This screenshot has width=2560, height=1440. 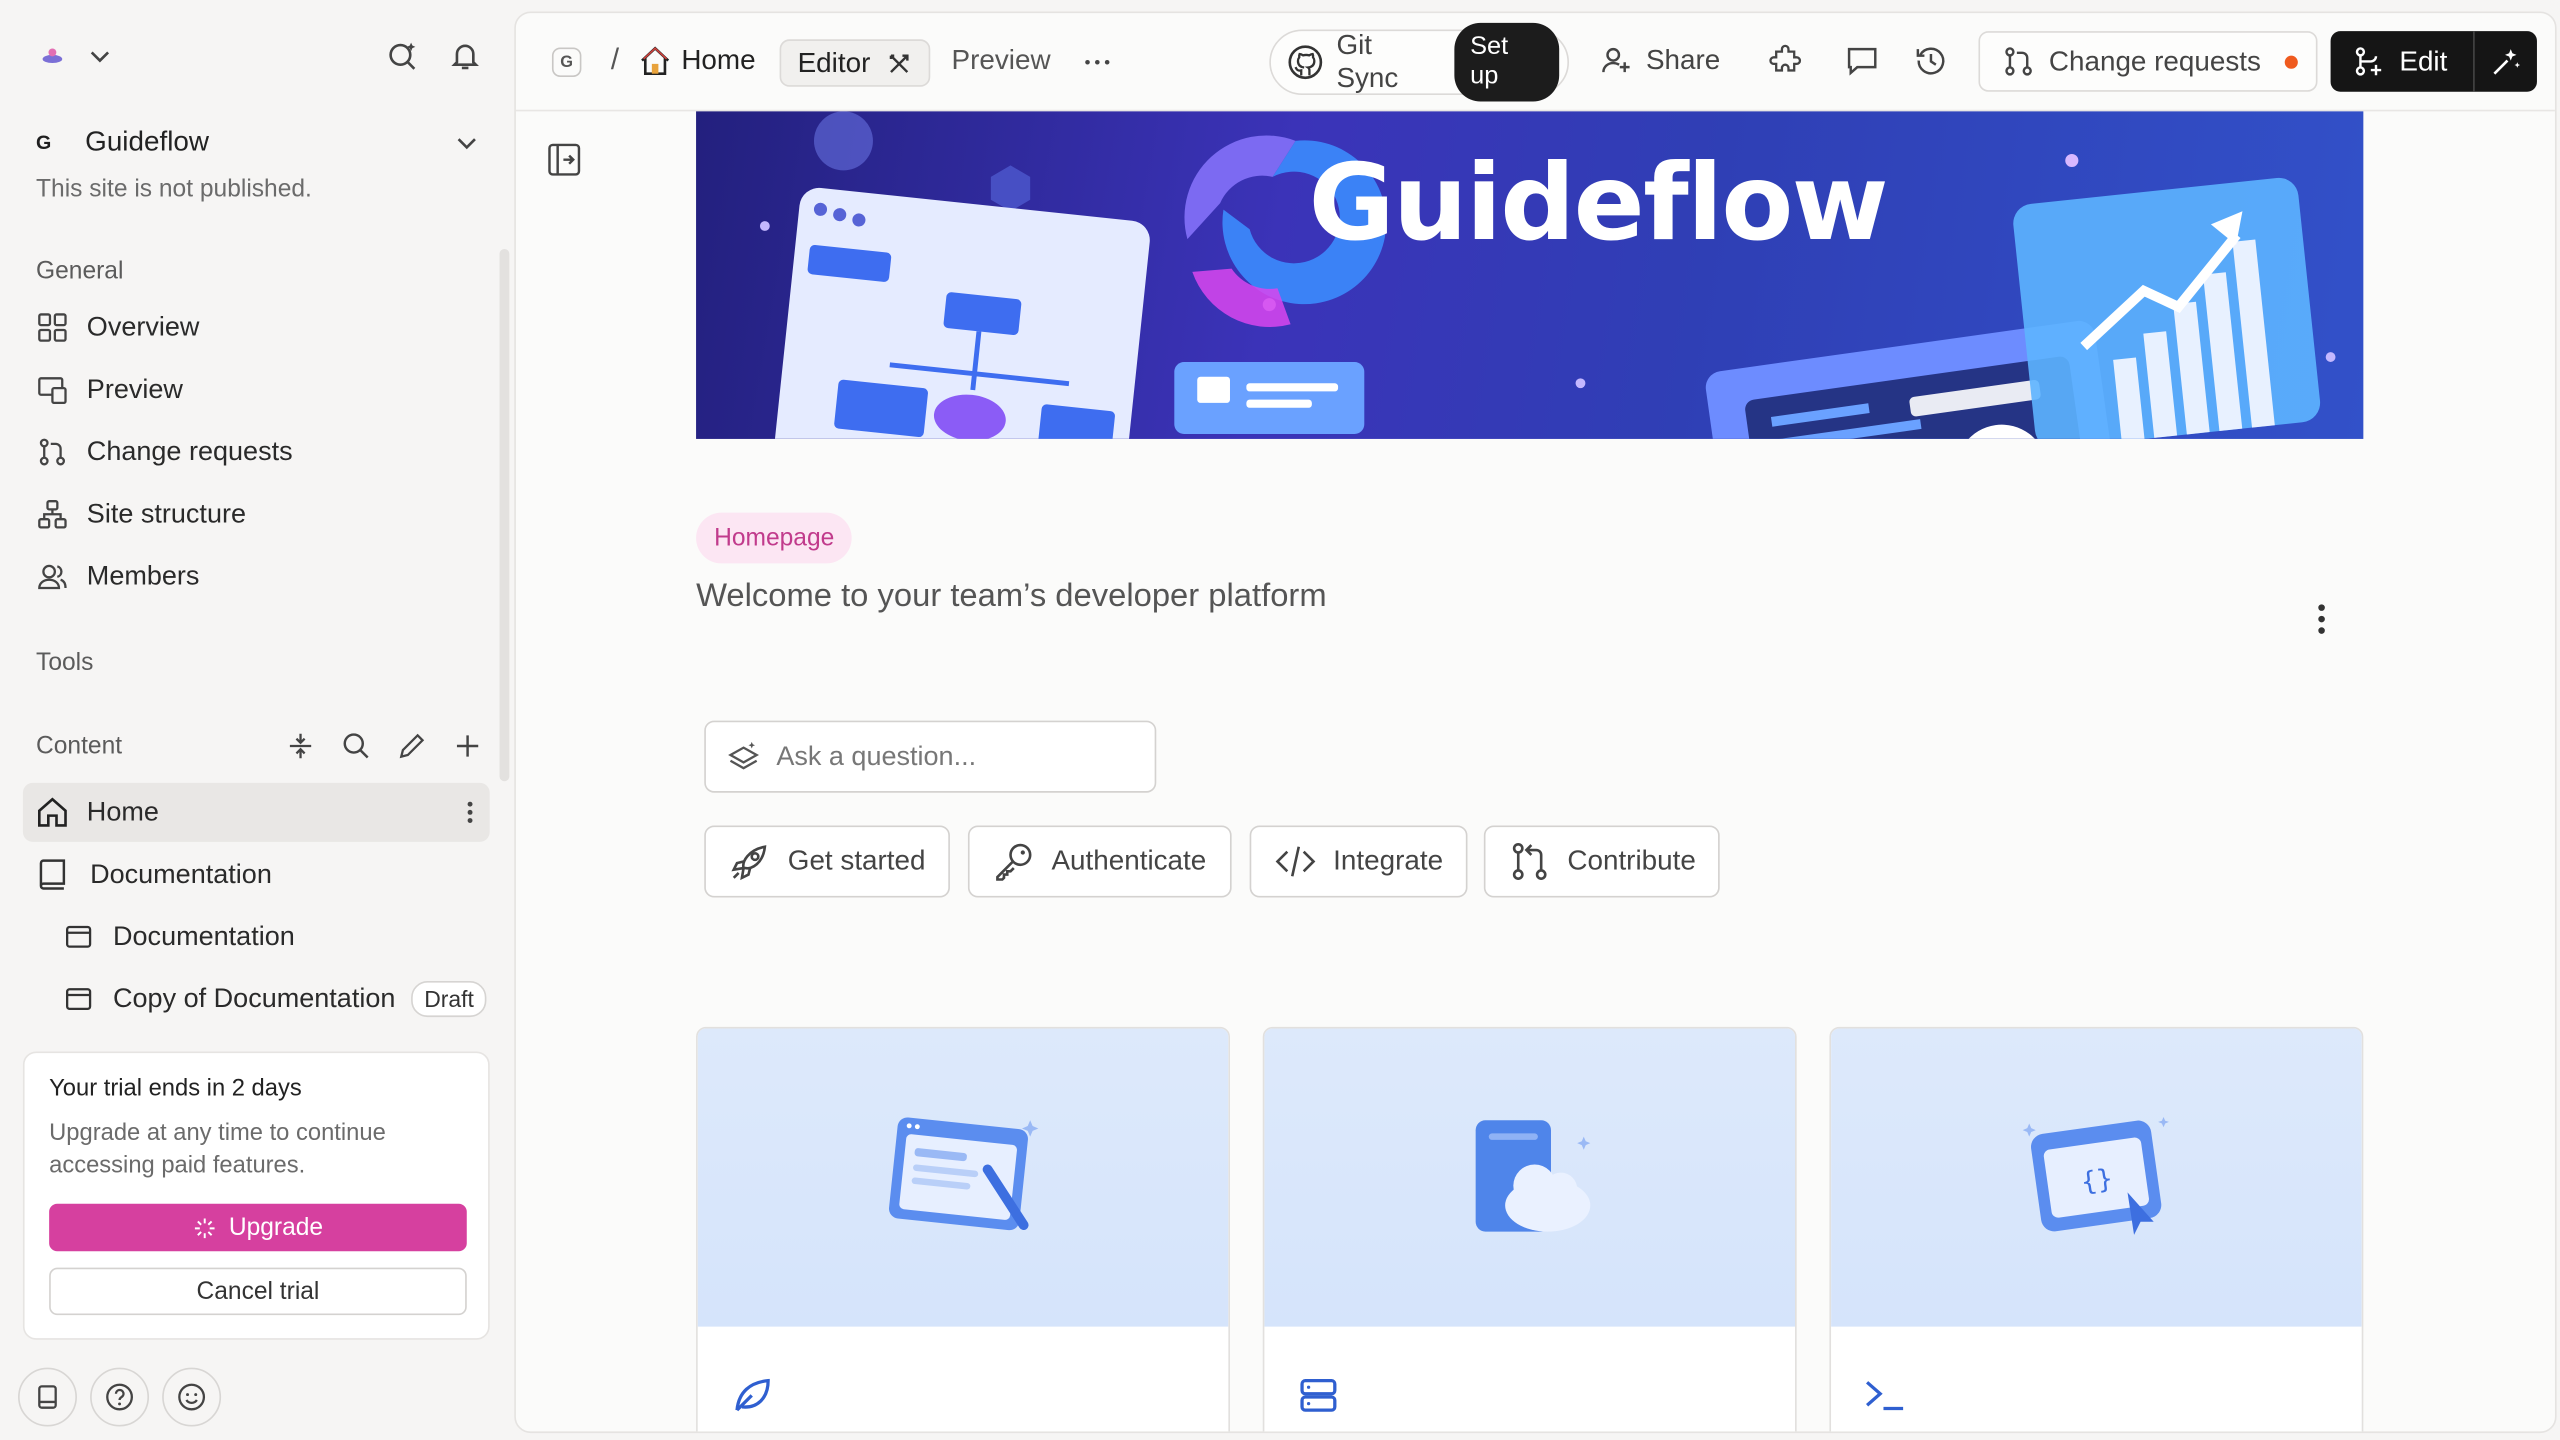 I want to click on ai-sparkle-icon, so click(x=2506, y=61).